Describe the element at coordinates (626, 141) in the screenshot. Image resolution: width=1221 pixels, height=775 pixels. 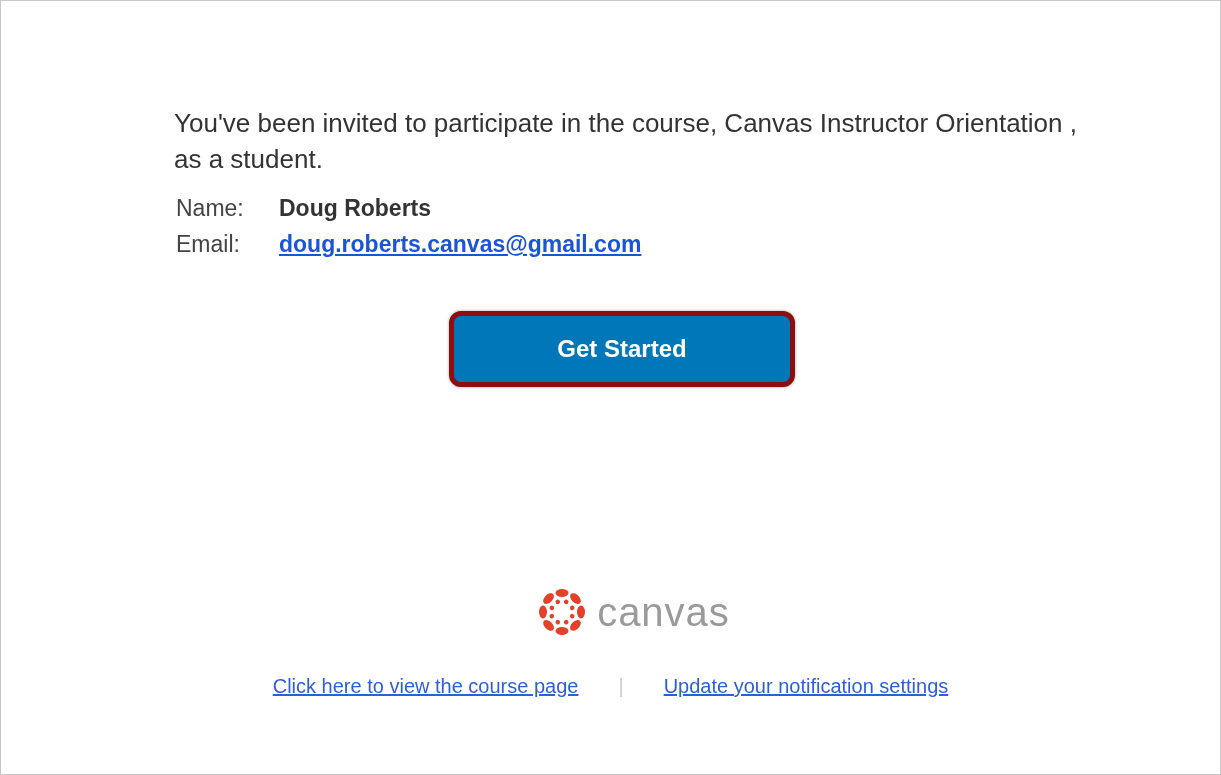
I see `invitation-text: You've been invited to participate in the course, Canvas Instructor Orientation , as a student.` at that location.